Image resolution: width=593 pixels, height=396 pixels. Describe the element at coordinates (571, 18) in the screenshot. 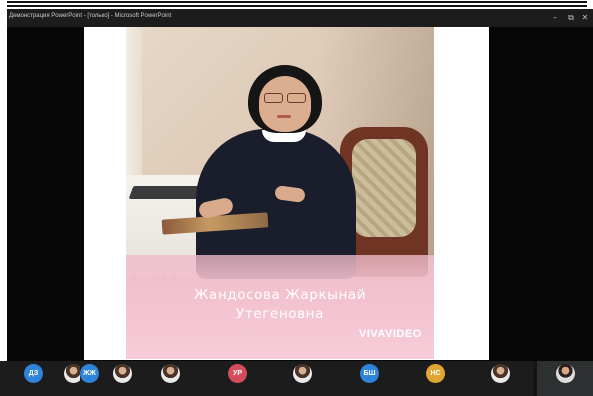

I see `restore-button: ⧉` at that location.